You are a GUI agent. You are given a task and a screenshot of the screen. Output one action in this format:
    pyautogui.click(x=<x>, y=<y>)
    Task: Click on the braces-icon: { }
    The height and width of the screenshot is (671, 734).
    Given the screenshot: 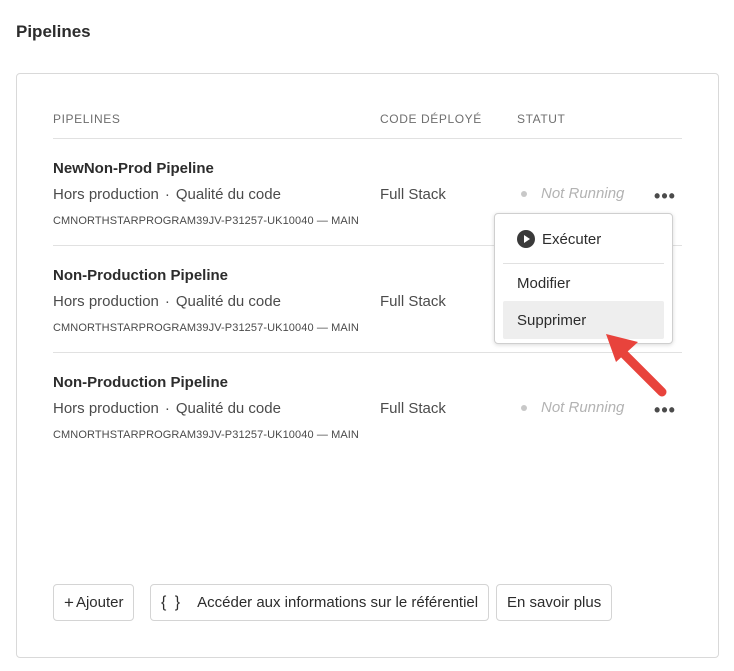 What is the action you would take?
    pyautogui.click(x=172, y=602)
    